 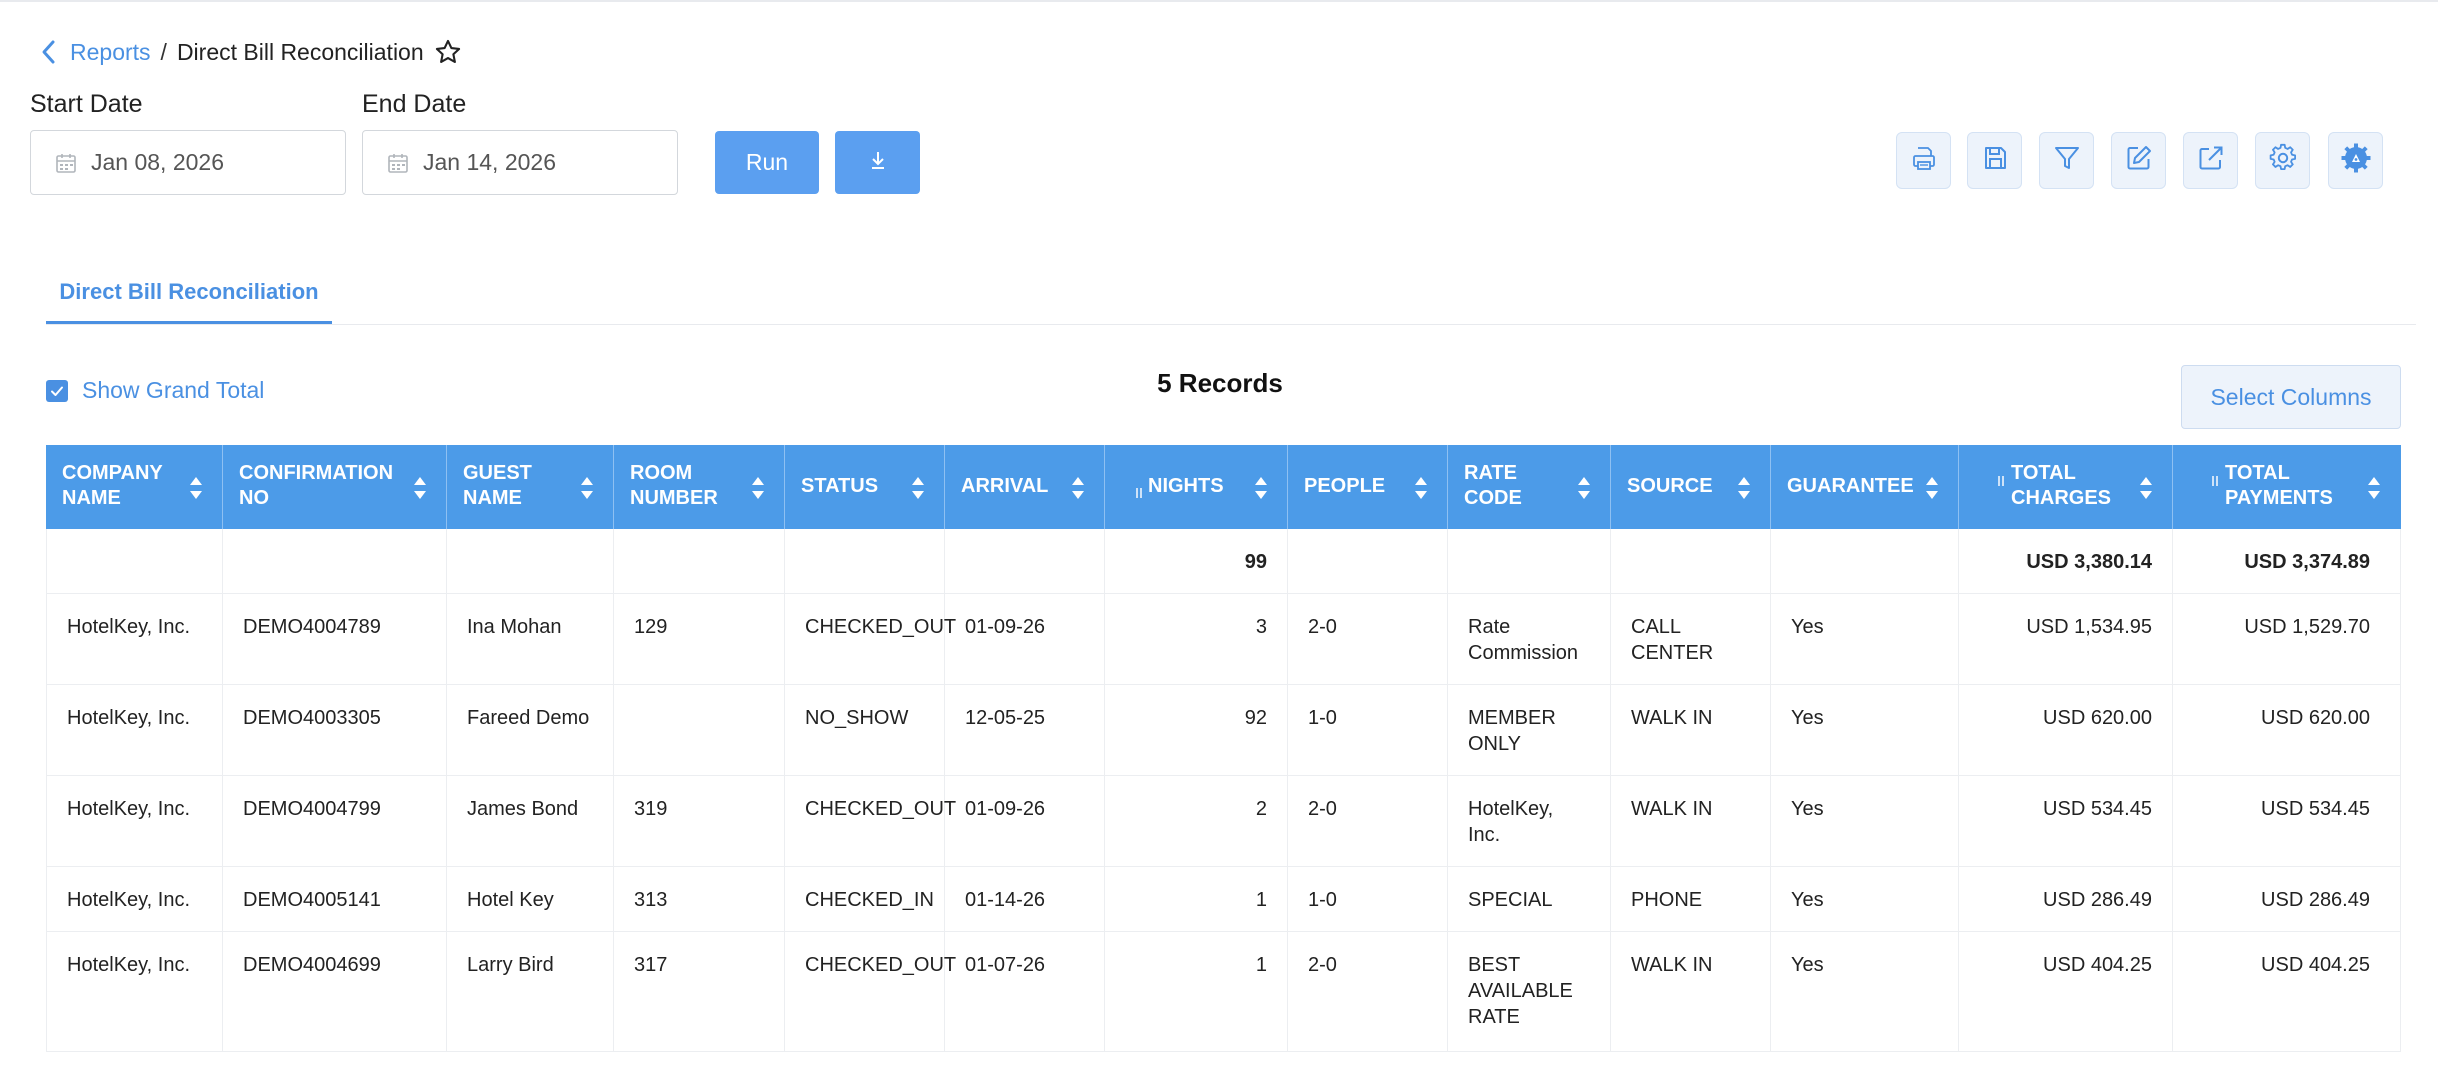 What do you see at coordinates (2066, 160) in the screenshot?
I see `filter-button` at bounding box center [2066, 160].